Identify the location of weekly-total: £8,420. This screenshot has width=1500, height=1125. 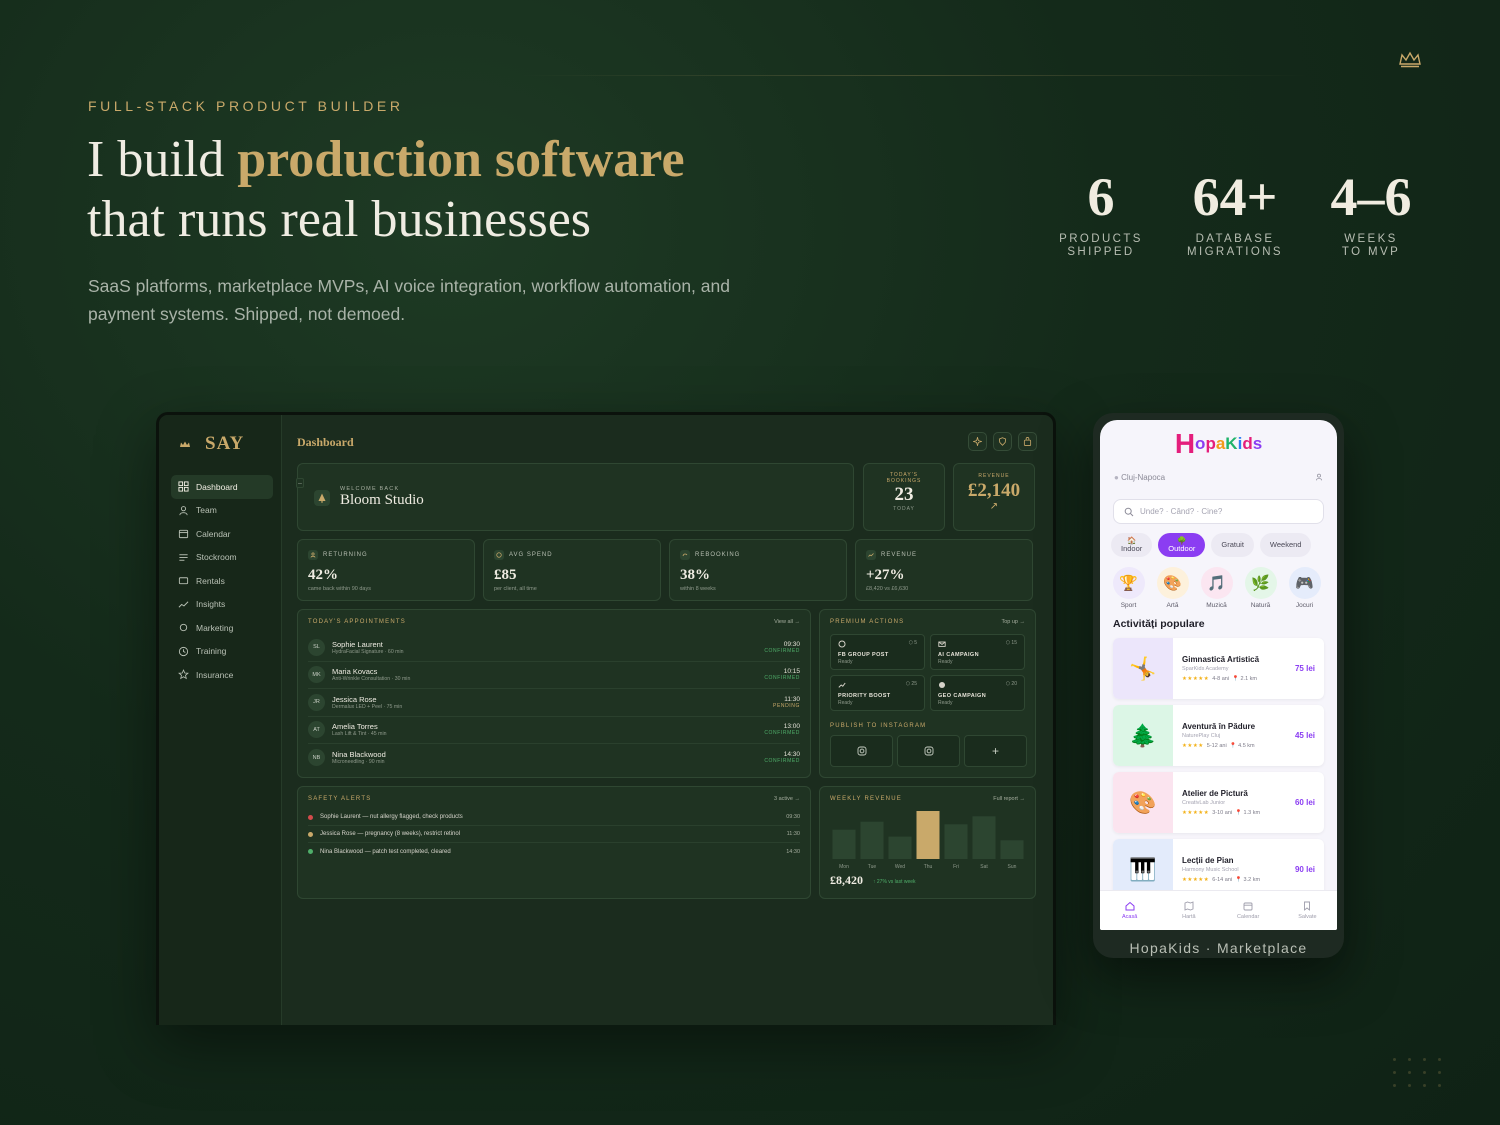
(846, 880).